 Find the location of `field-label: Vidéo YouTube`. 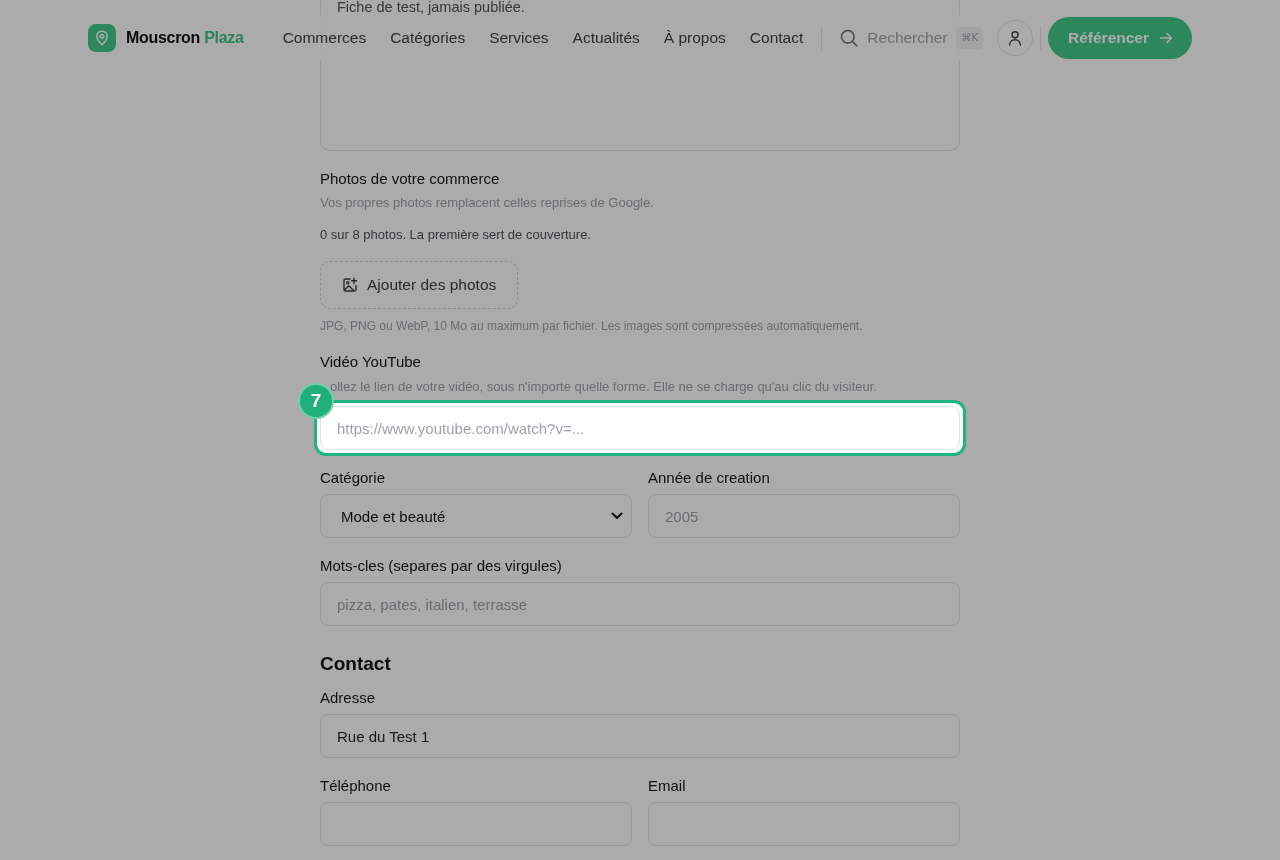

field-label: Vidéo YouTube is located at coordinates (371, 362).